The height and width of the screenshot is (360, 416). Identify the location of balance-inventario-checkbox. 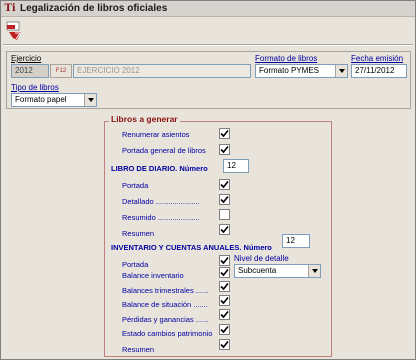
(224, 272).